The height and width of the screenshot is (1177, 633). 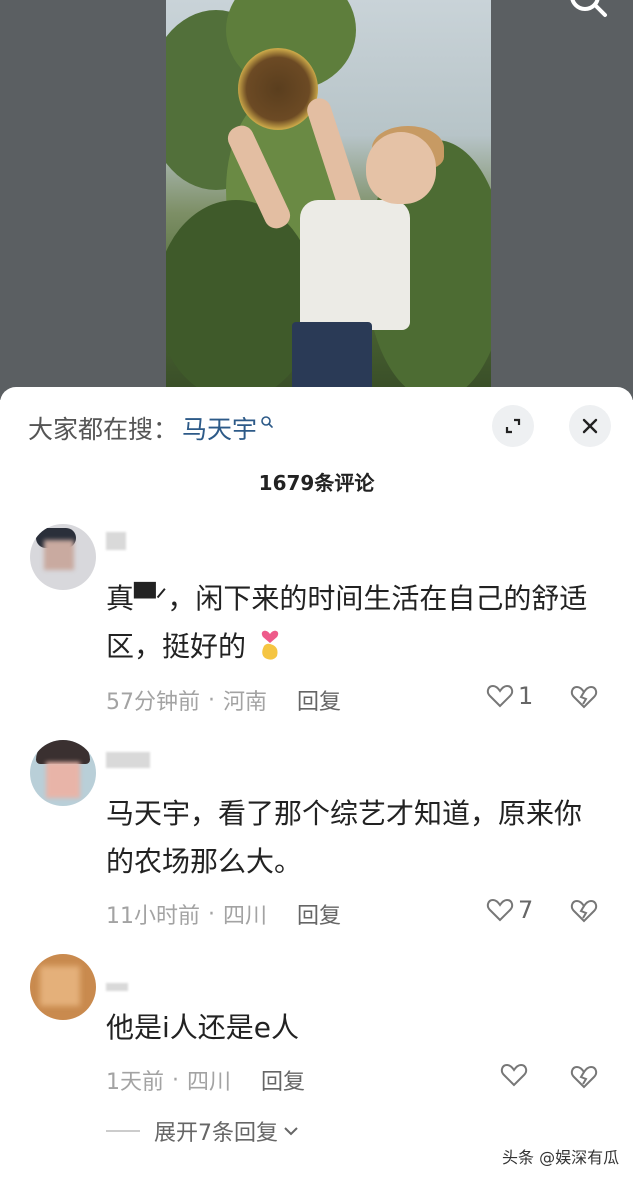 I want to click on like-button, so click(x=514, y=1075).